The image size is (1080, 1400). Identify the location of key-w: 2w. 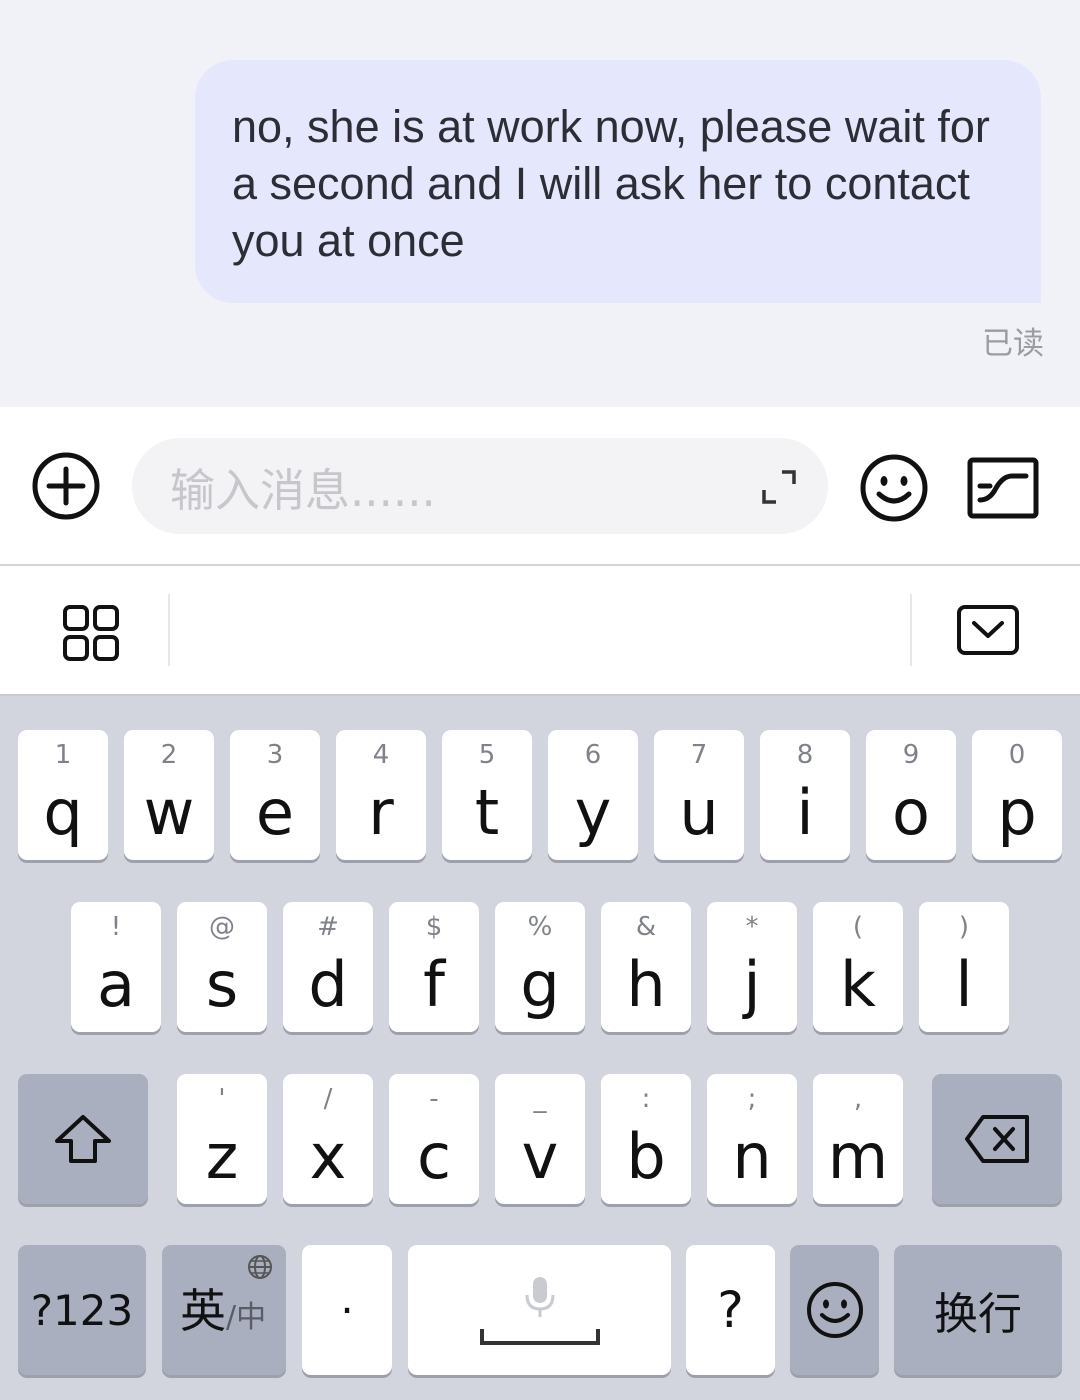
(169, 795).